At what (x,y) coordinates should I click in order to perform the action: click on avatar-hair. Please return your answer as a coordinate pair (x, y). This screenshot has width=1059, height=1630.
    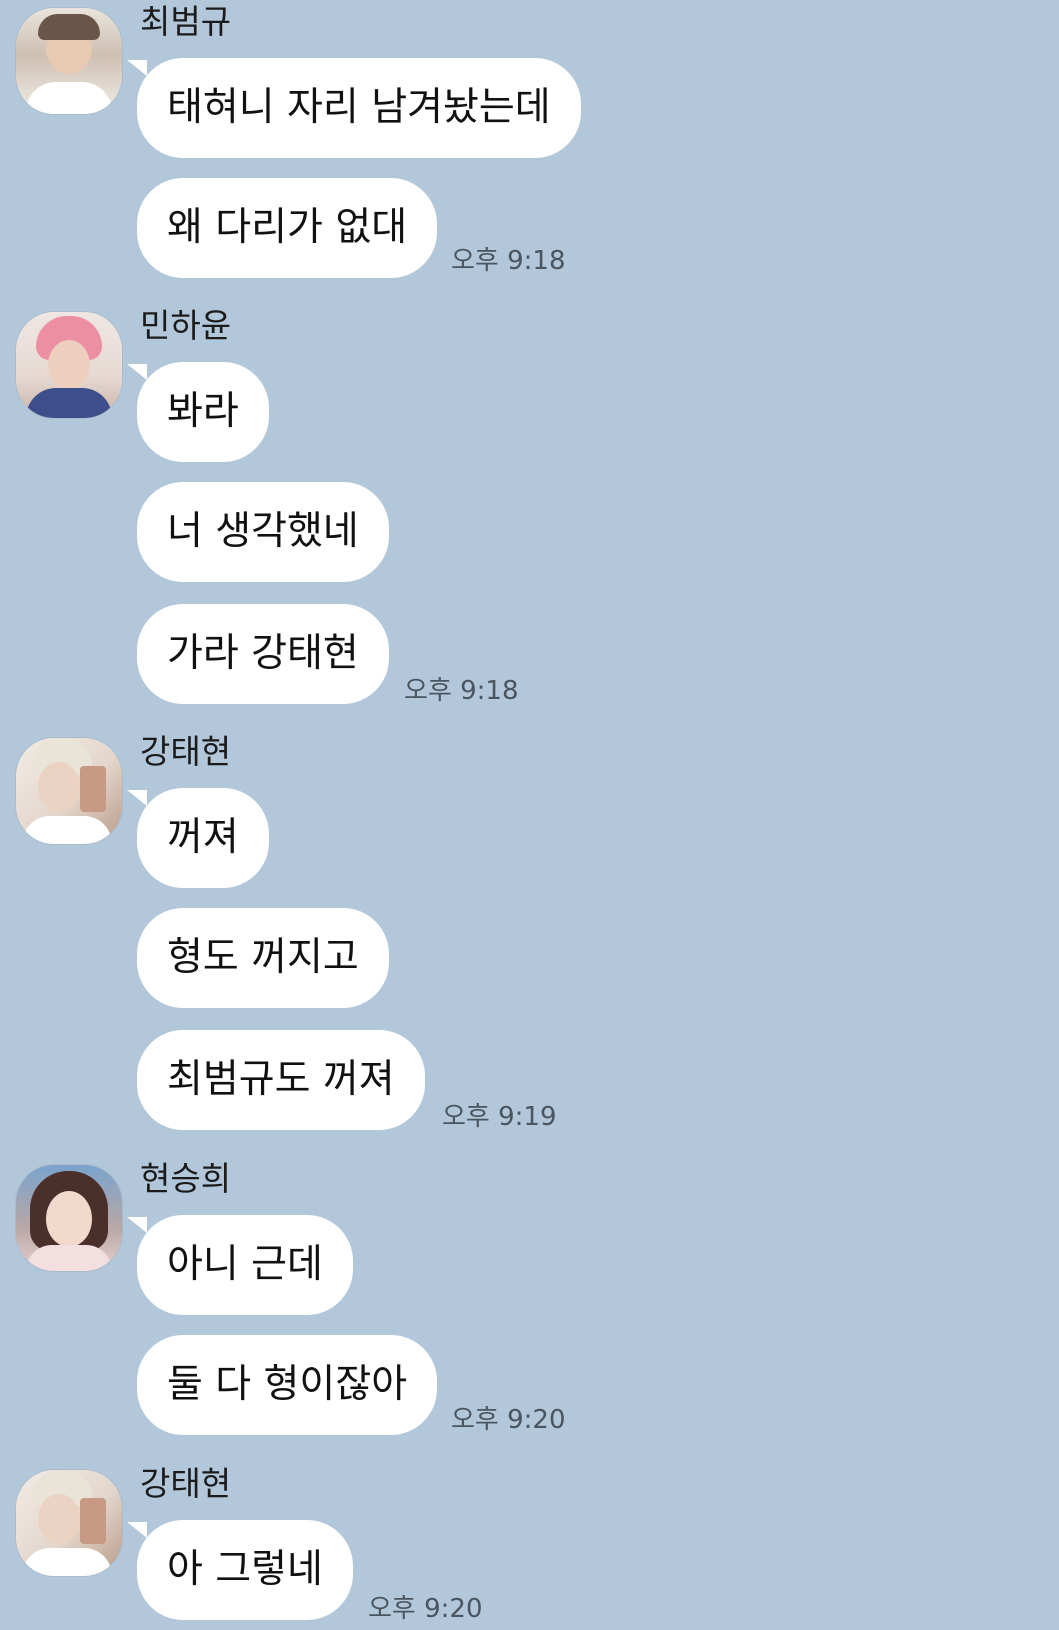
    Looking at the image, I should click on (69, 27).